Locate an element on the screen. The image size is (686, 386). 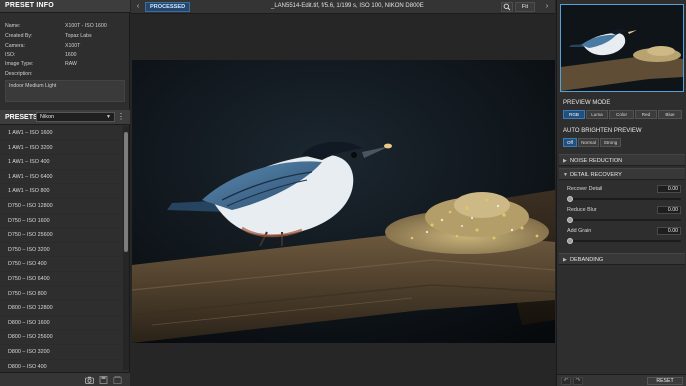
preview-mode-rgb: RGB is located at coordinates (574, 114).